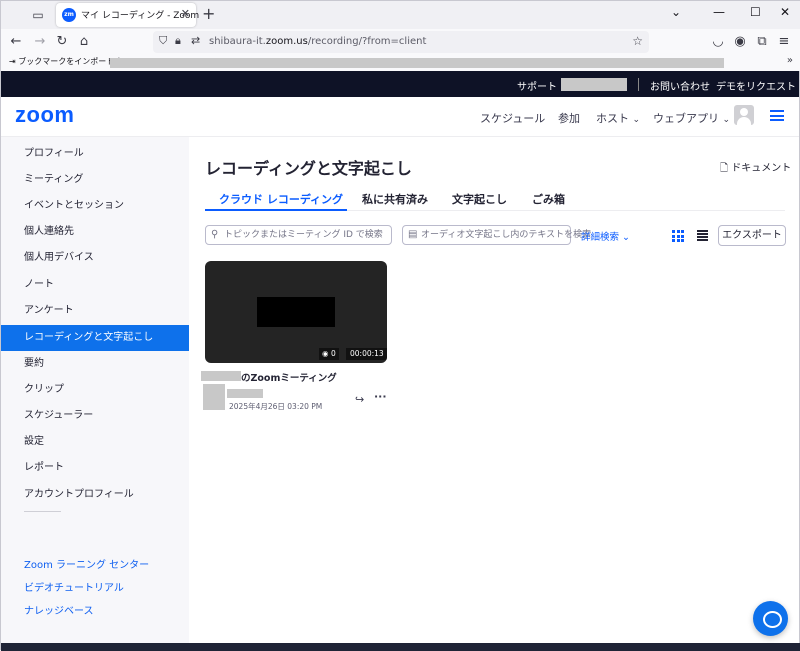 The height and width of the screenshot is (651, 800). I want to click on nav-schedule: スケジュール, so click(512, 118).